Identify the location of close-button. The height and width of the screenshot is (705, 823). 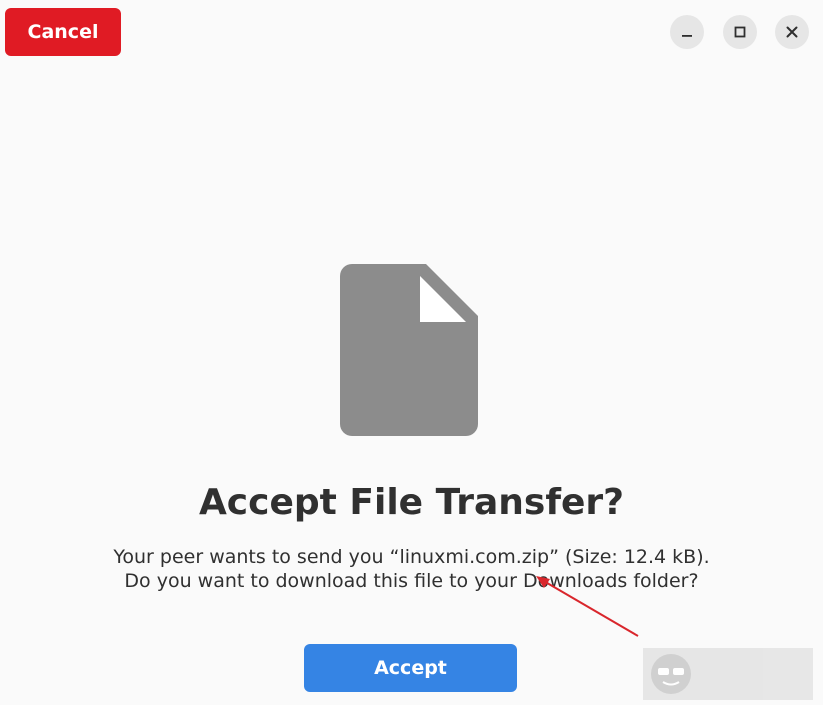
(792, 32).